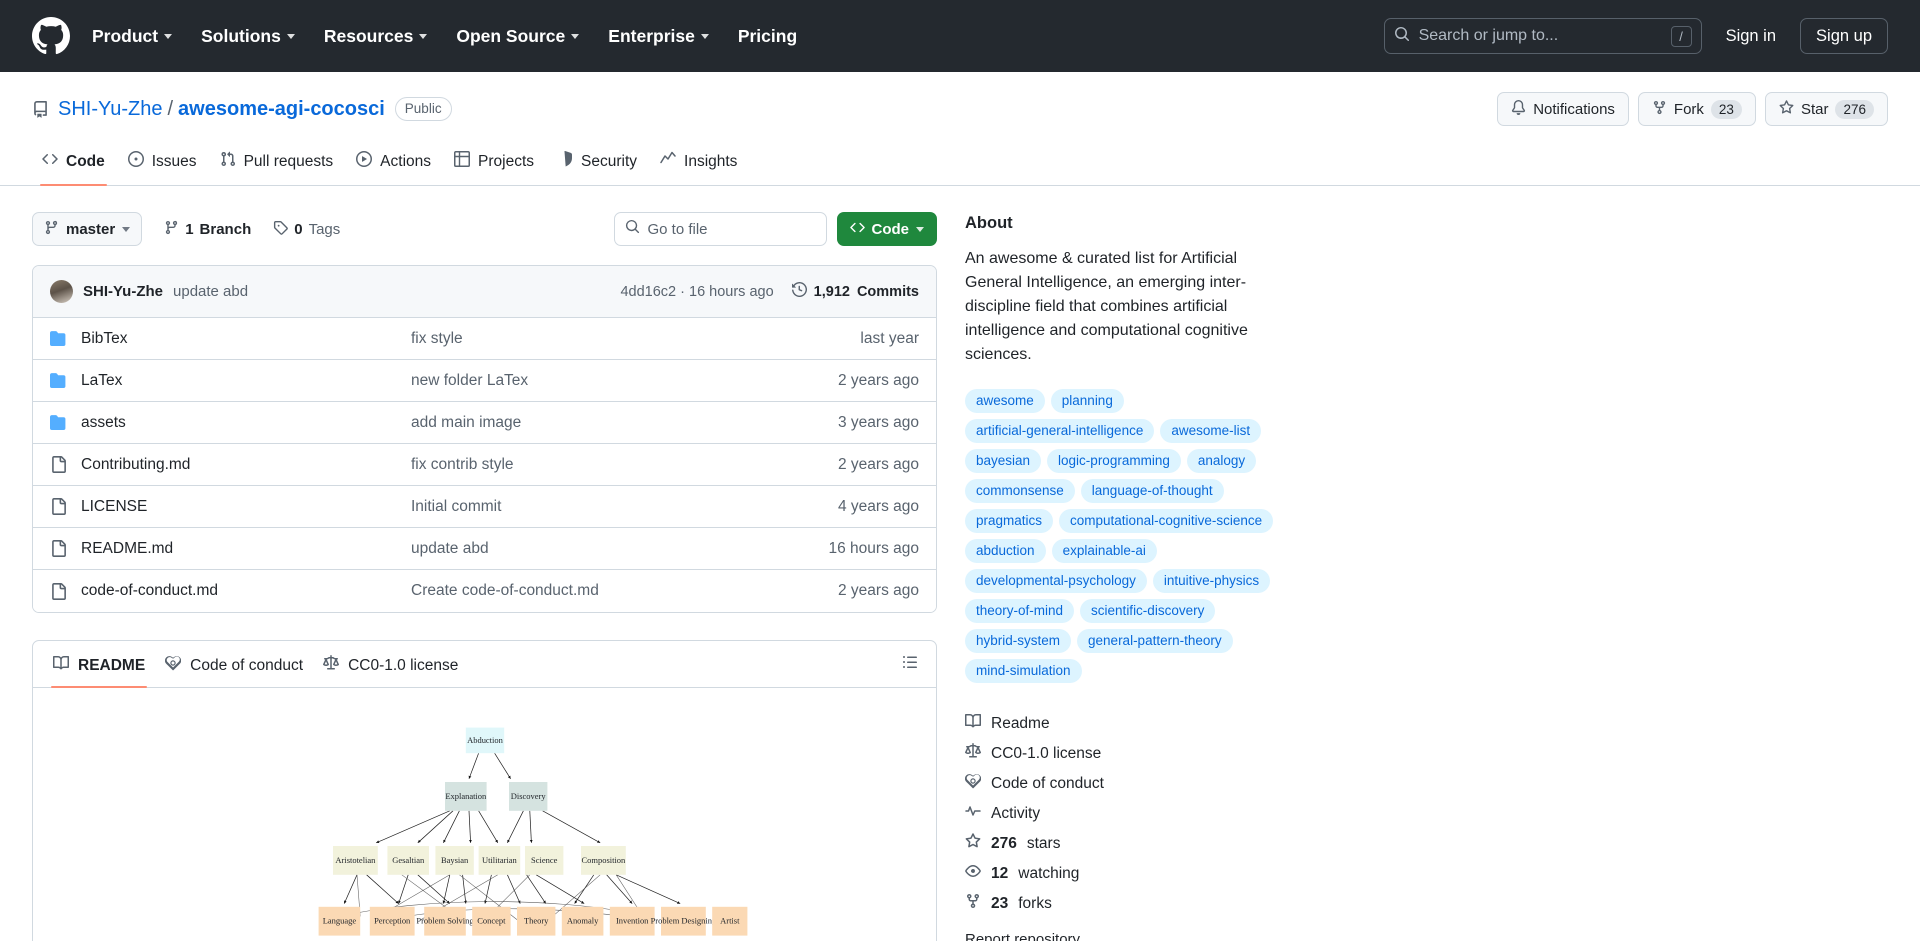 The height and width of the screenshot is (941, 1920). What do you see at coordinates (132, 36) in the screenshot?
I see `nav-item-product: Product` at bounding box center [132, 36].